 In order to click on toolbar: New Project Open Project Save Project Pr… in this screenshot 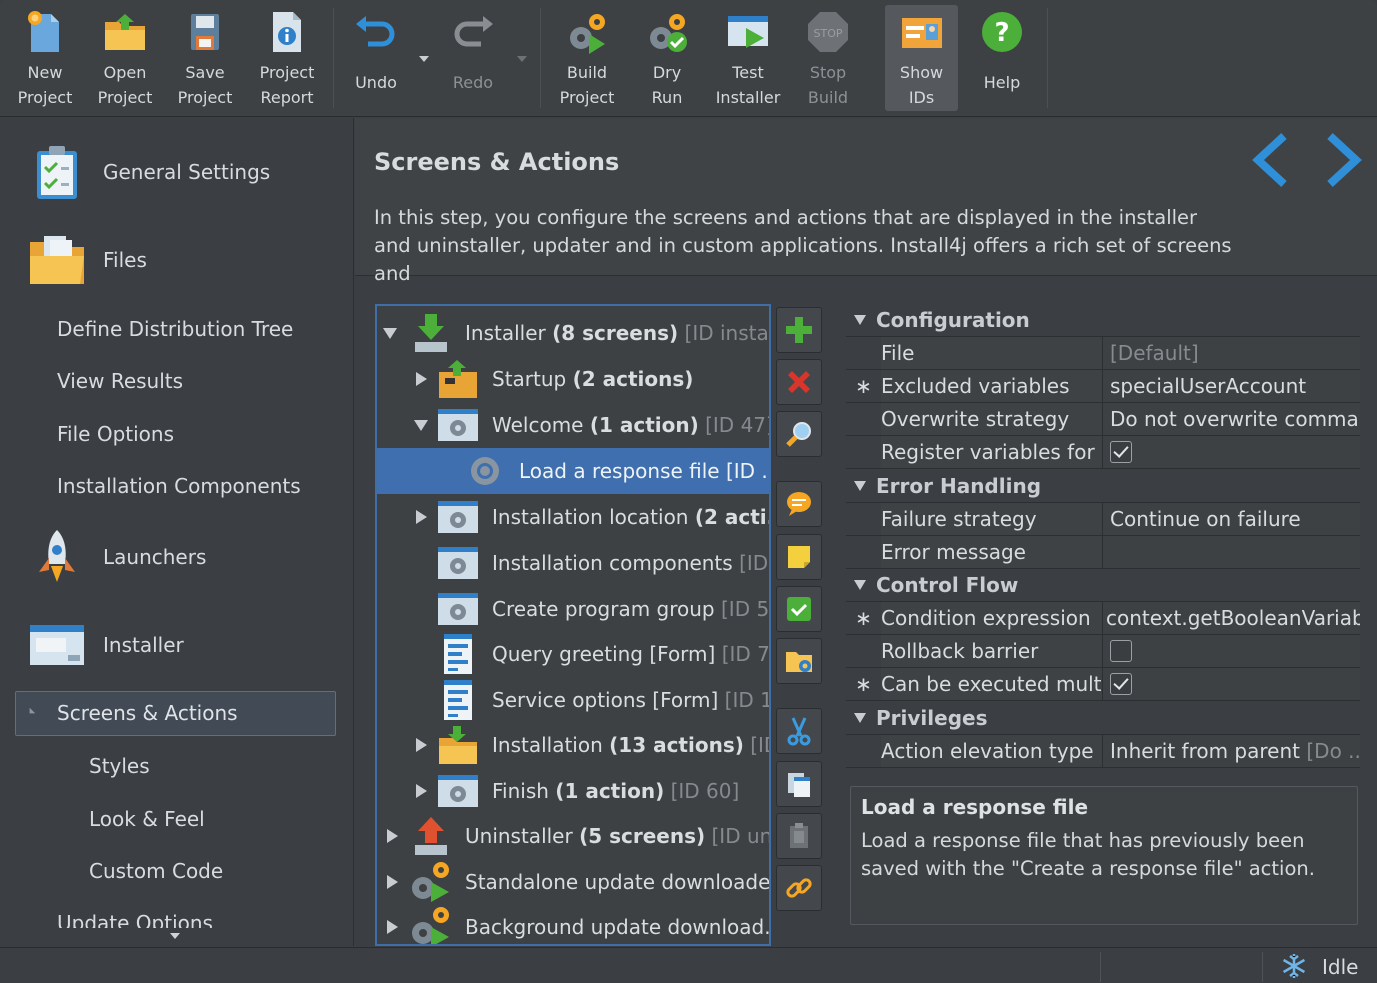, I will do `click(688, 58)`.